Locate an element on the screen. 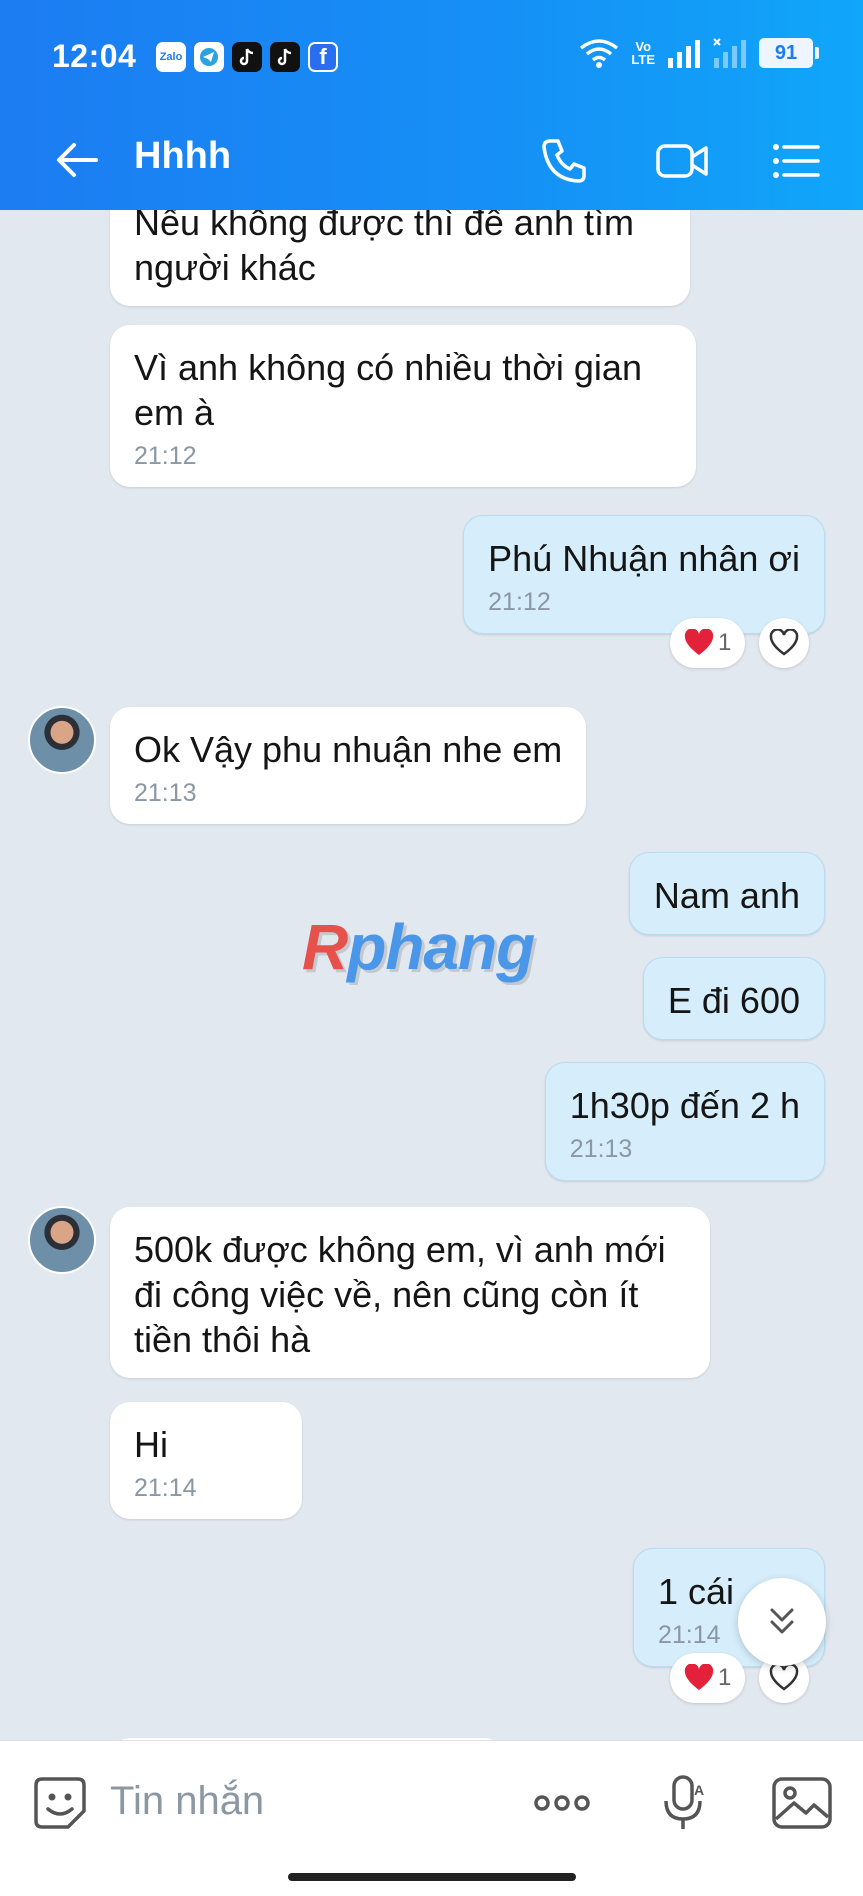 This screenshot has width=863, height=1896. phone-call-icon is located at coordinates (564, 161).